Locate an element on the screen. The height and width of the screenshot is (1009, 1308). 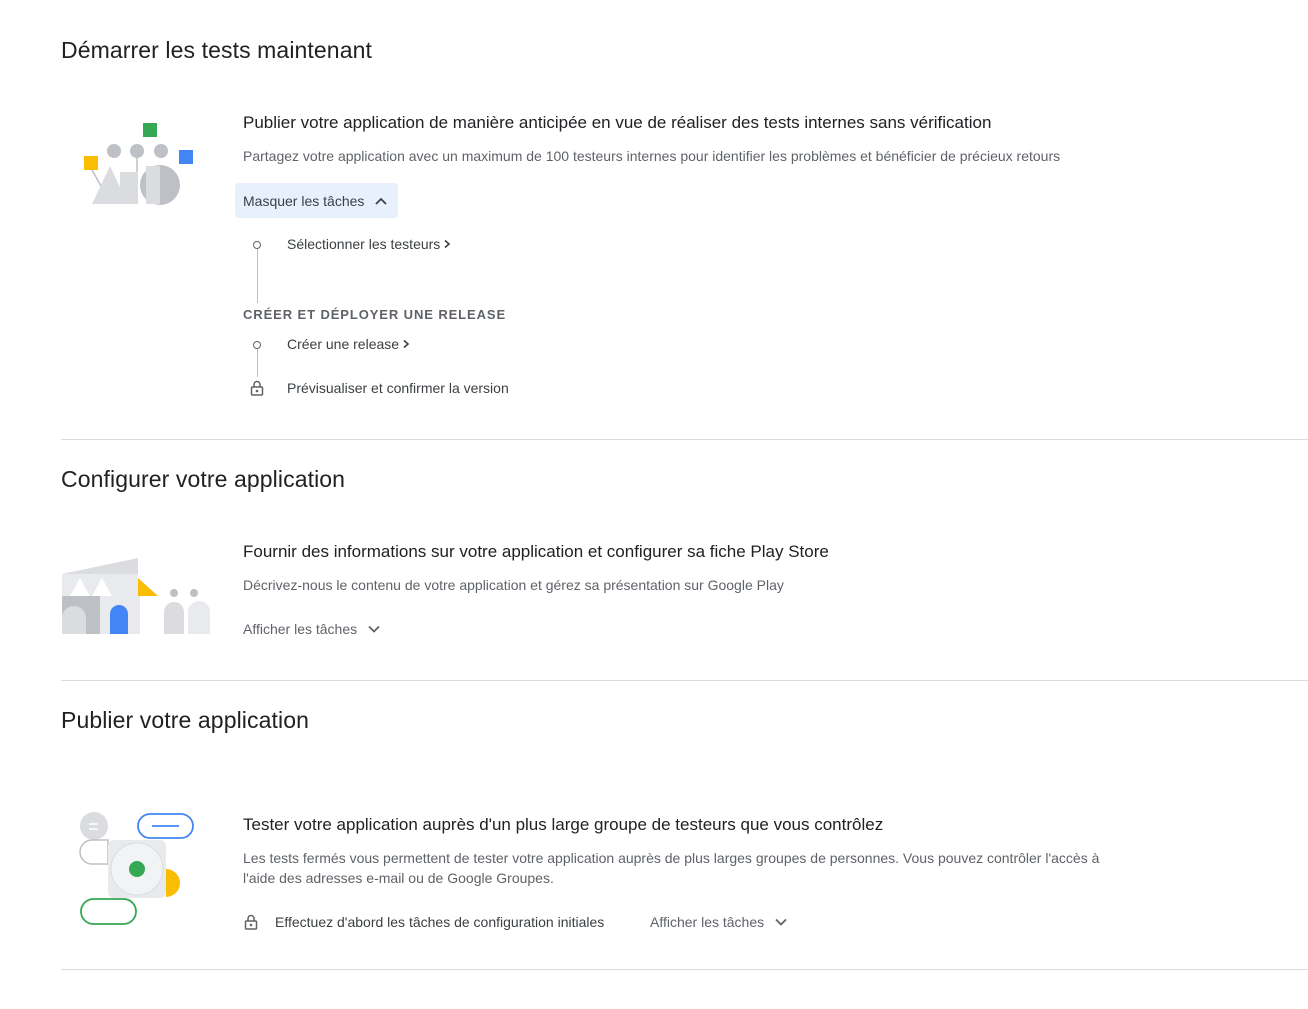
closed-testing-illustration is located at coordinates (136, 868).